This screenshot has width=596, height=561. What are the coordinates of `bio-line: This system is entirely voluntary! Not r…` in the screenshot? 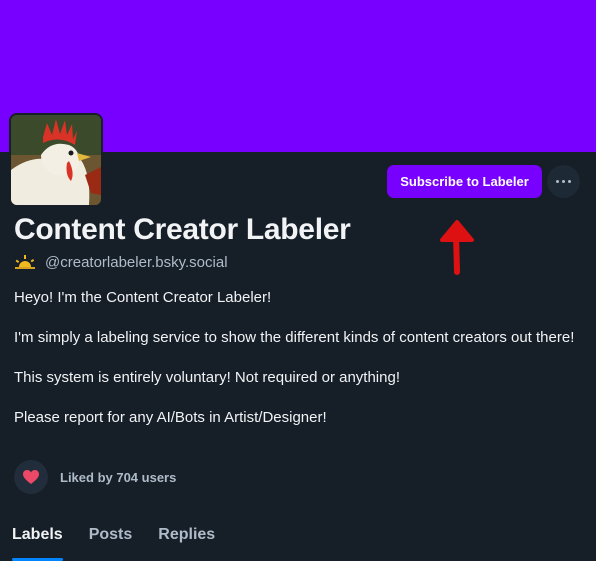 It's located at (207, 377).